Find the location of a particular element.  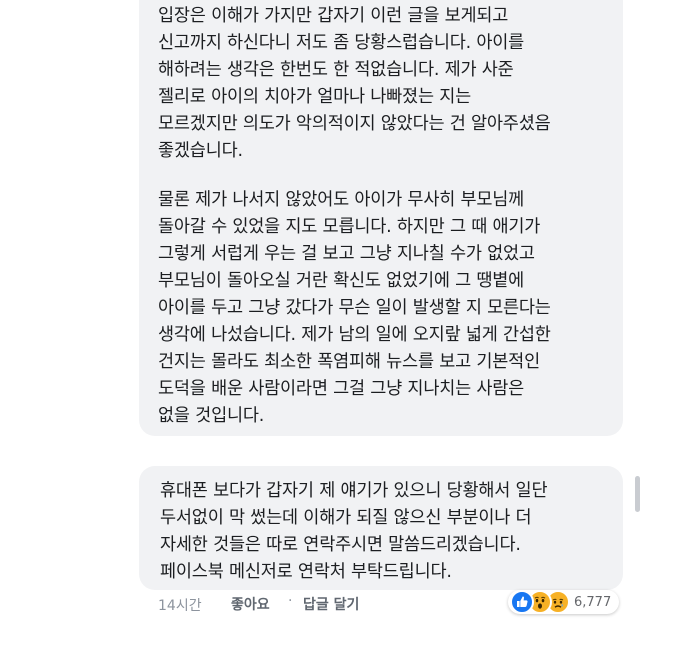

reply-button: 답글 달기 is located at coordinates (331, 604).